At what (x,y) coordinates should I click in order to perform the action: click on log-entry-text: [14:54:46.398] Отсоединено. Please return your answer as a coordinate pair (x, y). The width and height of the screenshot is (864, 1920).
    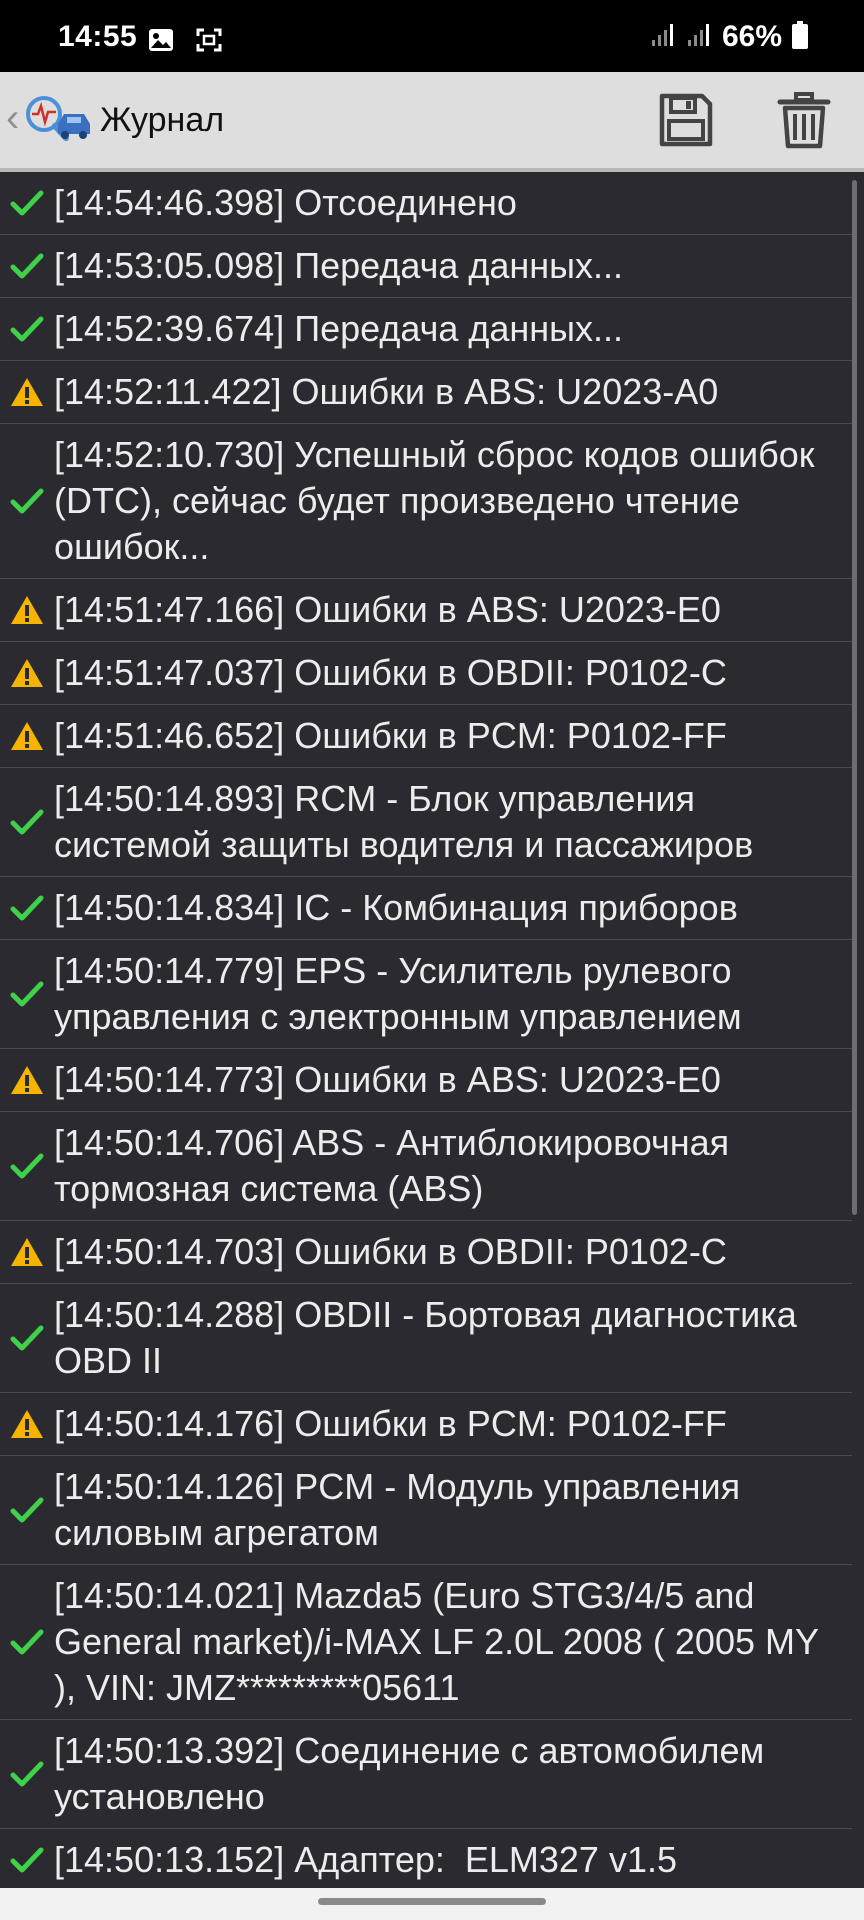
    Looking at the image, I should click on (285, 202).